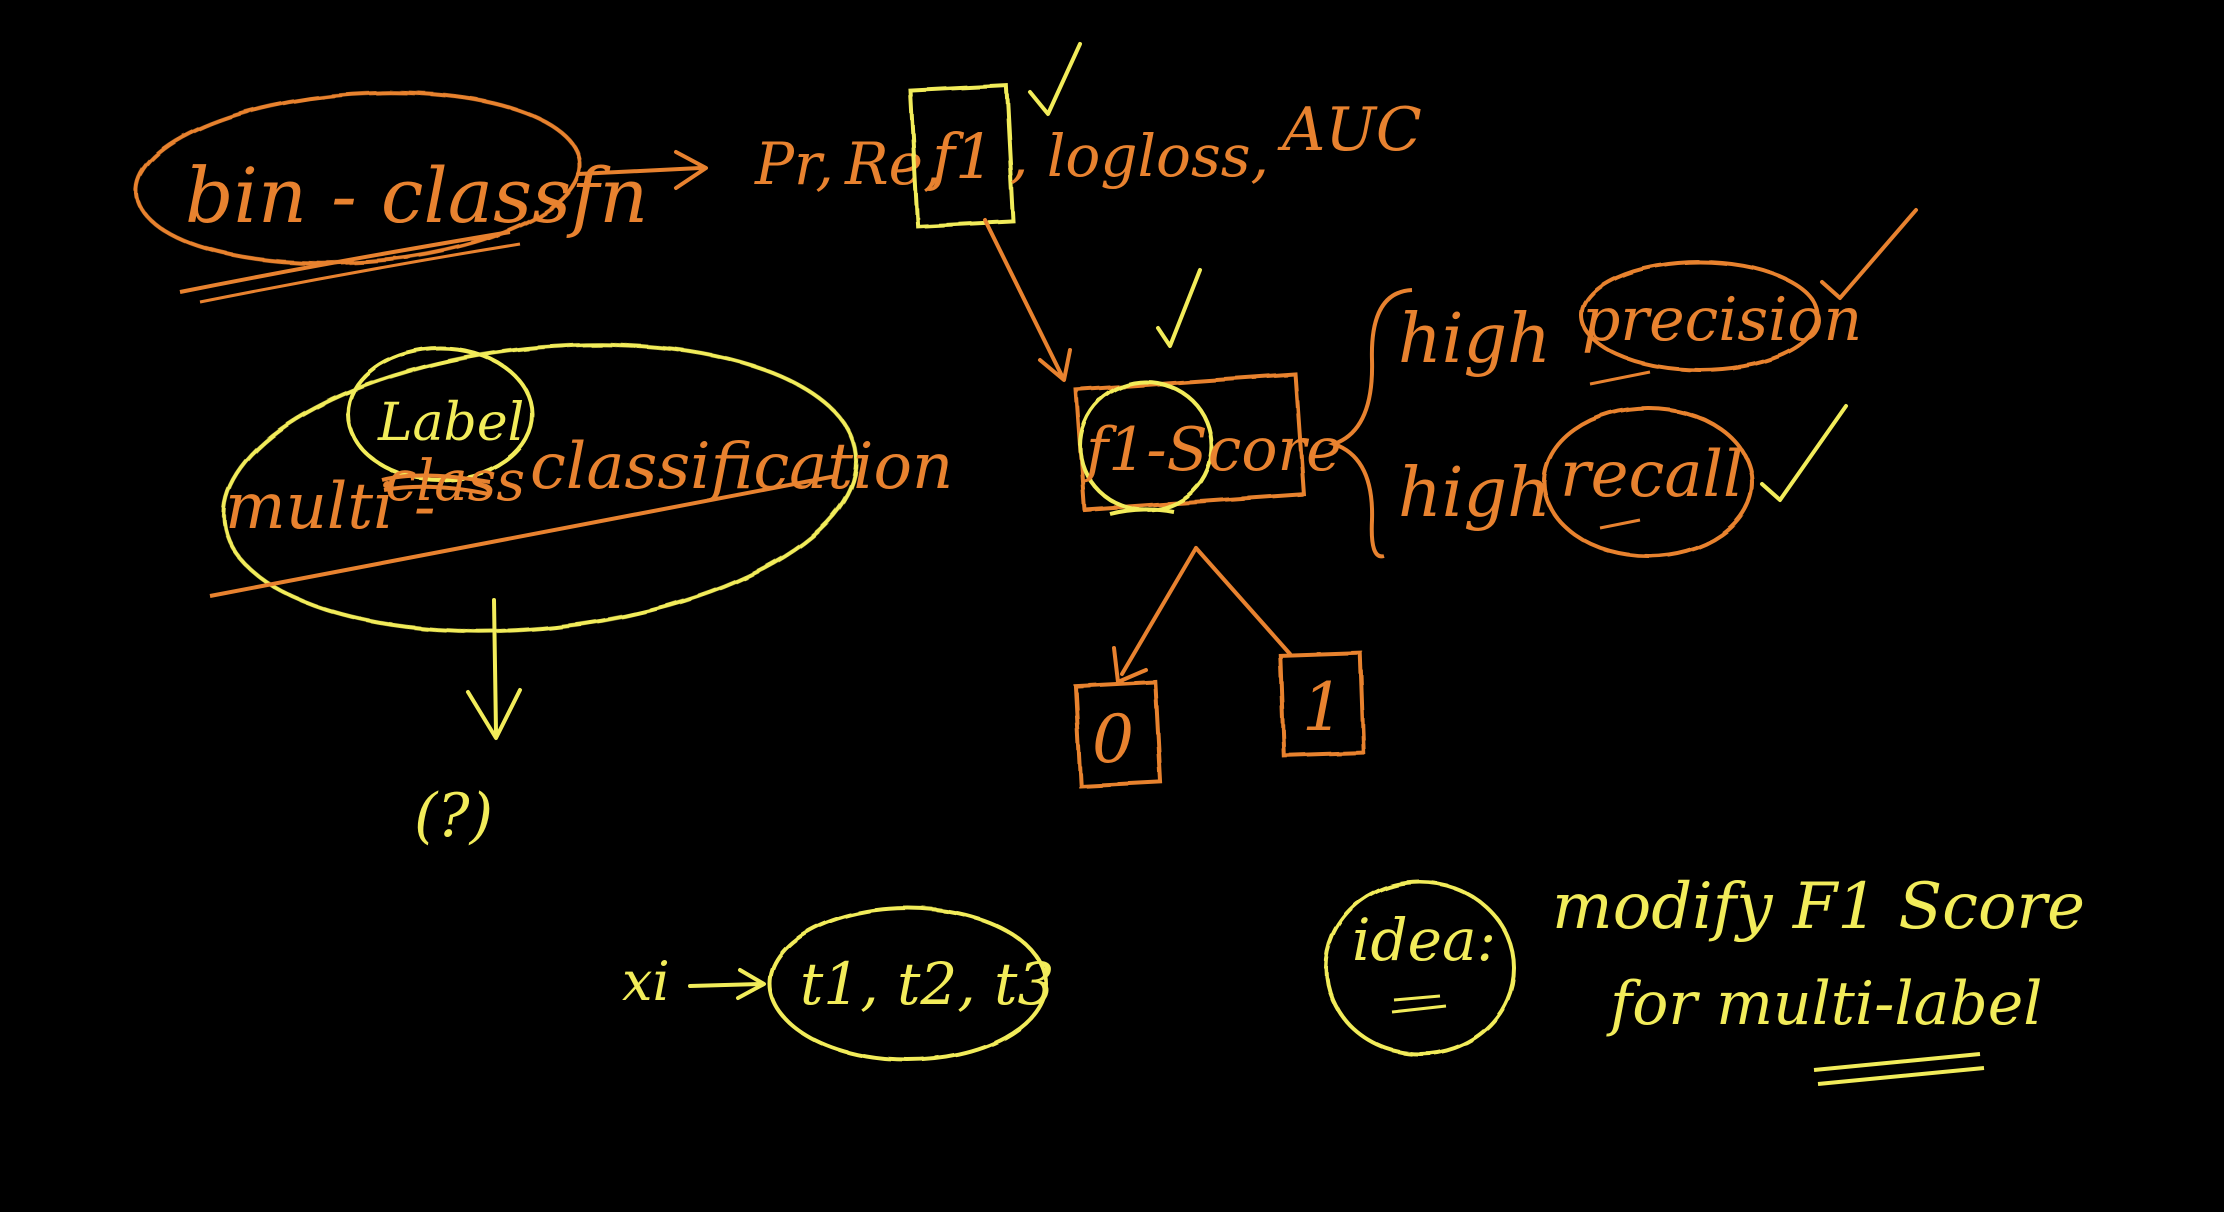 Image resolution: width=2224 pixels, height=1212 pixels. Describe the element at coordinates (1818, 907) in the screenshot. I see `modify-text: modify F1 Score` at that location.